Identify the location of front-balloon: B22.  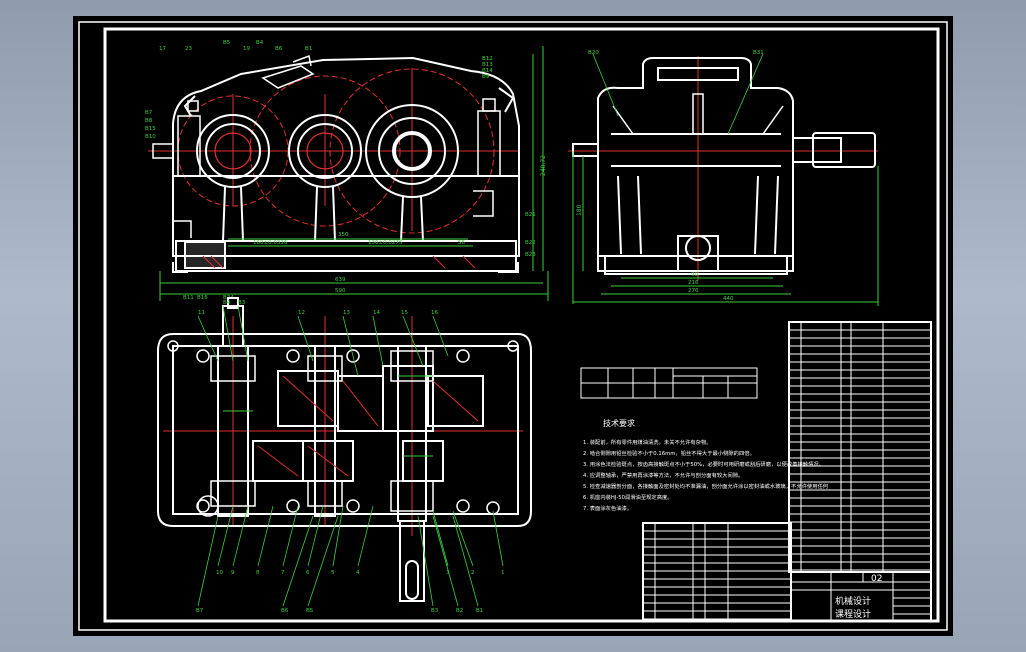
(530, 243).